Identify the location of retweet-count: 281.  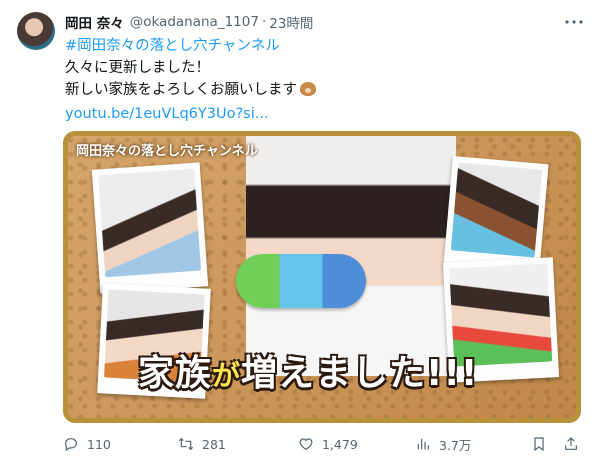
(214, 444).